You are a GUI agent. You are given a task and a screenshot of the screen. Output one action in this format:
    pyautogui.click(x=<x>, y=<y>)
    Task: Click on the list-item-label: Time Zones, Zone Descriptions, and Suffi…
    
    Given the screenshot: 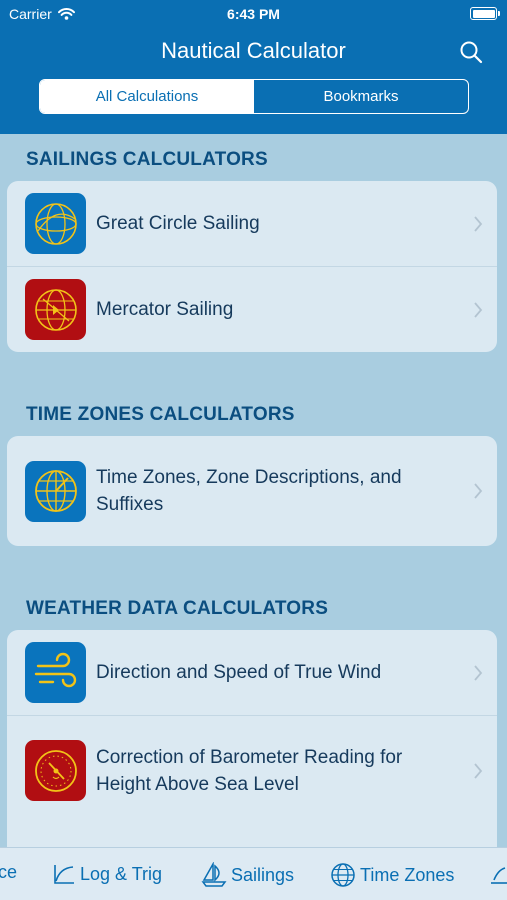 What is the action you would take?
    pyautogui.click(x=249, y=491)
    